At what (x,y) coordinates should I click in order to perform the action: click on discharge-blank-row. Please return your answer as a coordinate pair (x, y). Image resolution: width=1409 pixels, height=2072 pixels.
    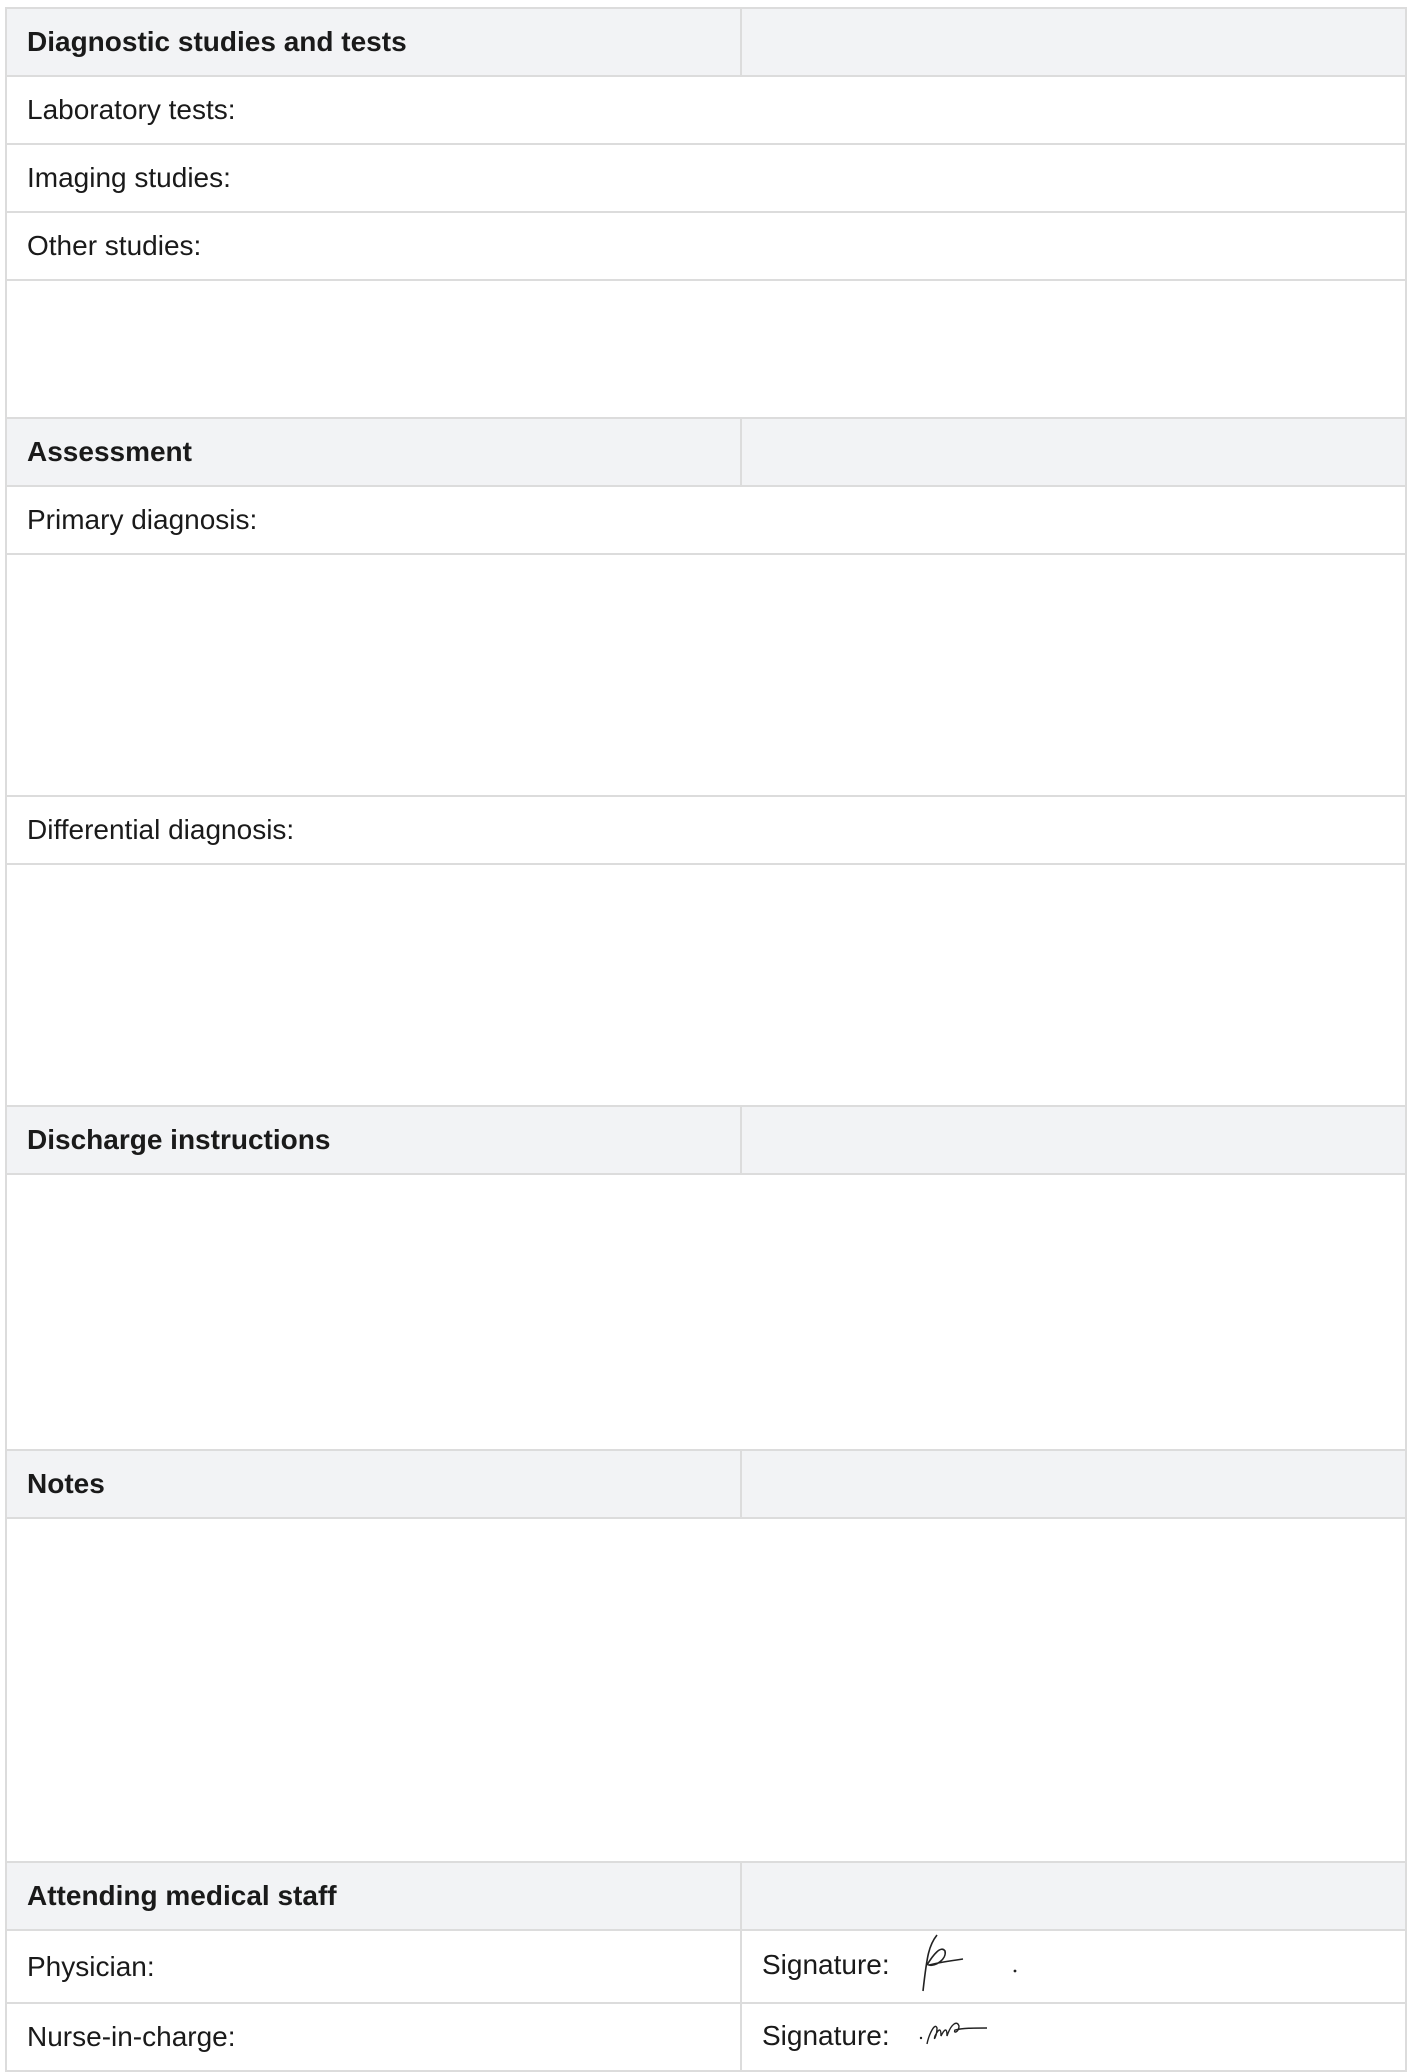
    Looking at the image, I should click on (706, 1312).